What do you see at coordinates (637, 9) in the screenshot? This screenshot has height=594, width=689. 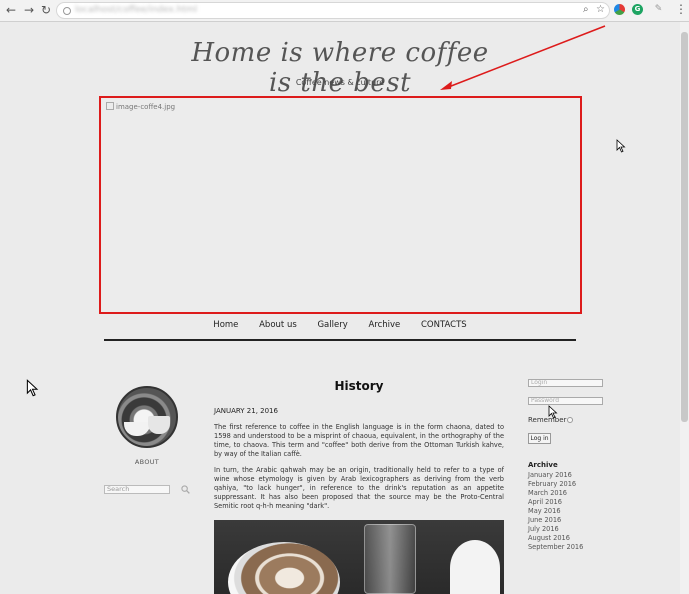 I see `extension-grammarly-icon: G` at bounding box center [637, 9].